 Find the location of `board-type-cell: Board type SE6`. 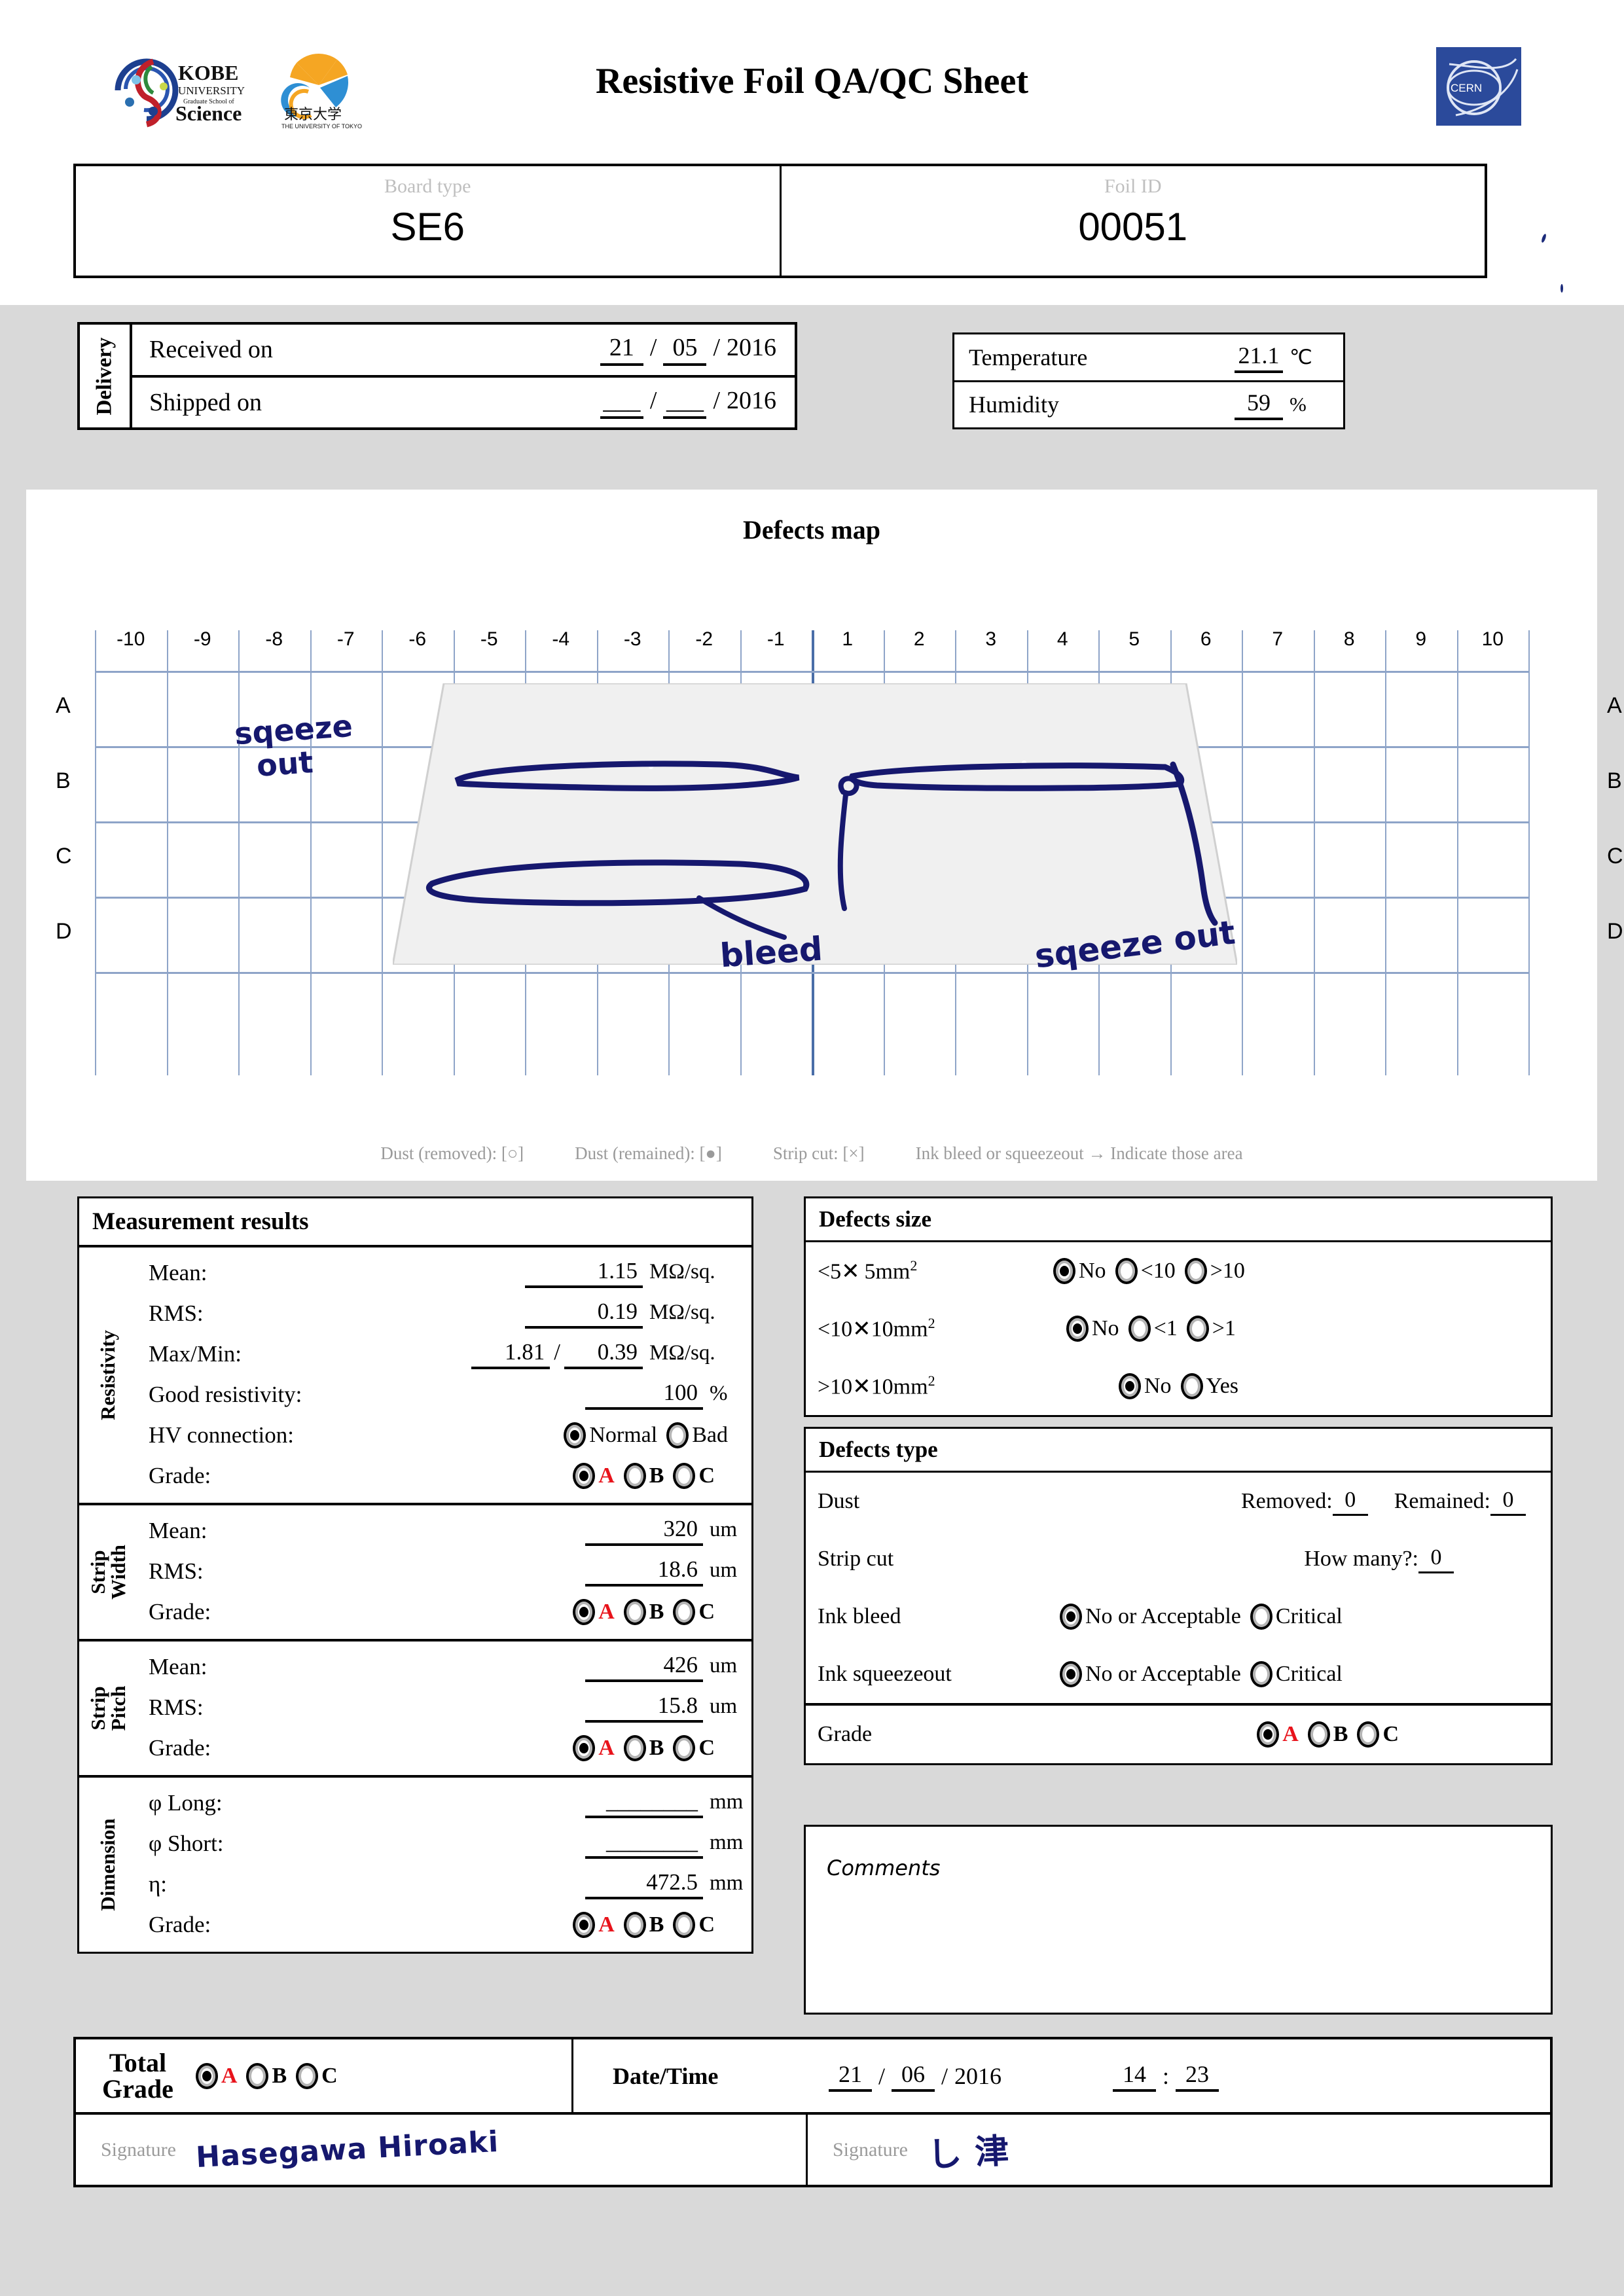

board-type-cell: Board type SE6 is located at coordinates (429, 221).